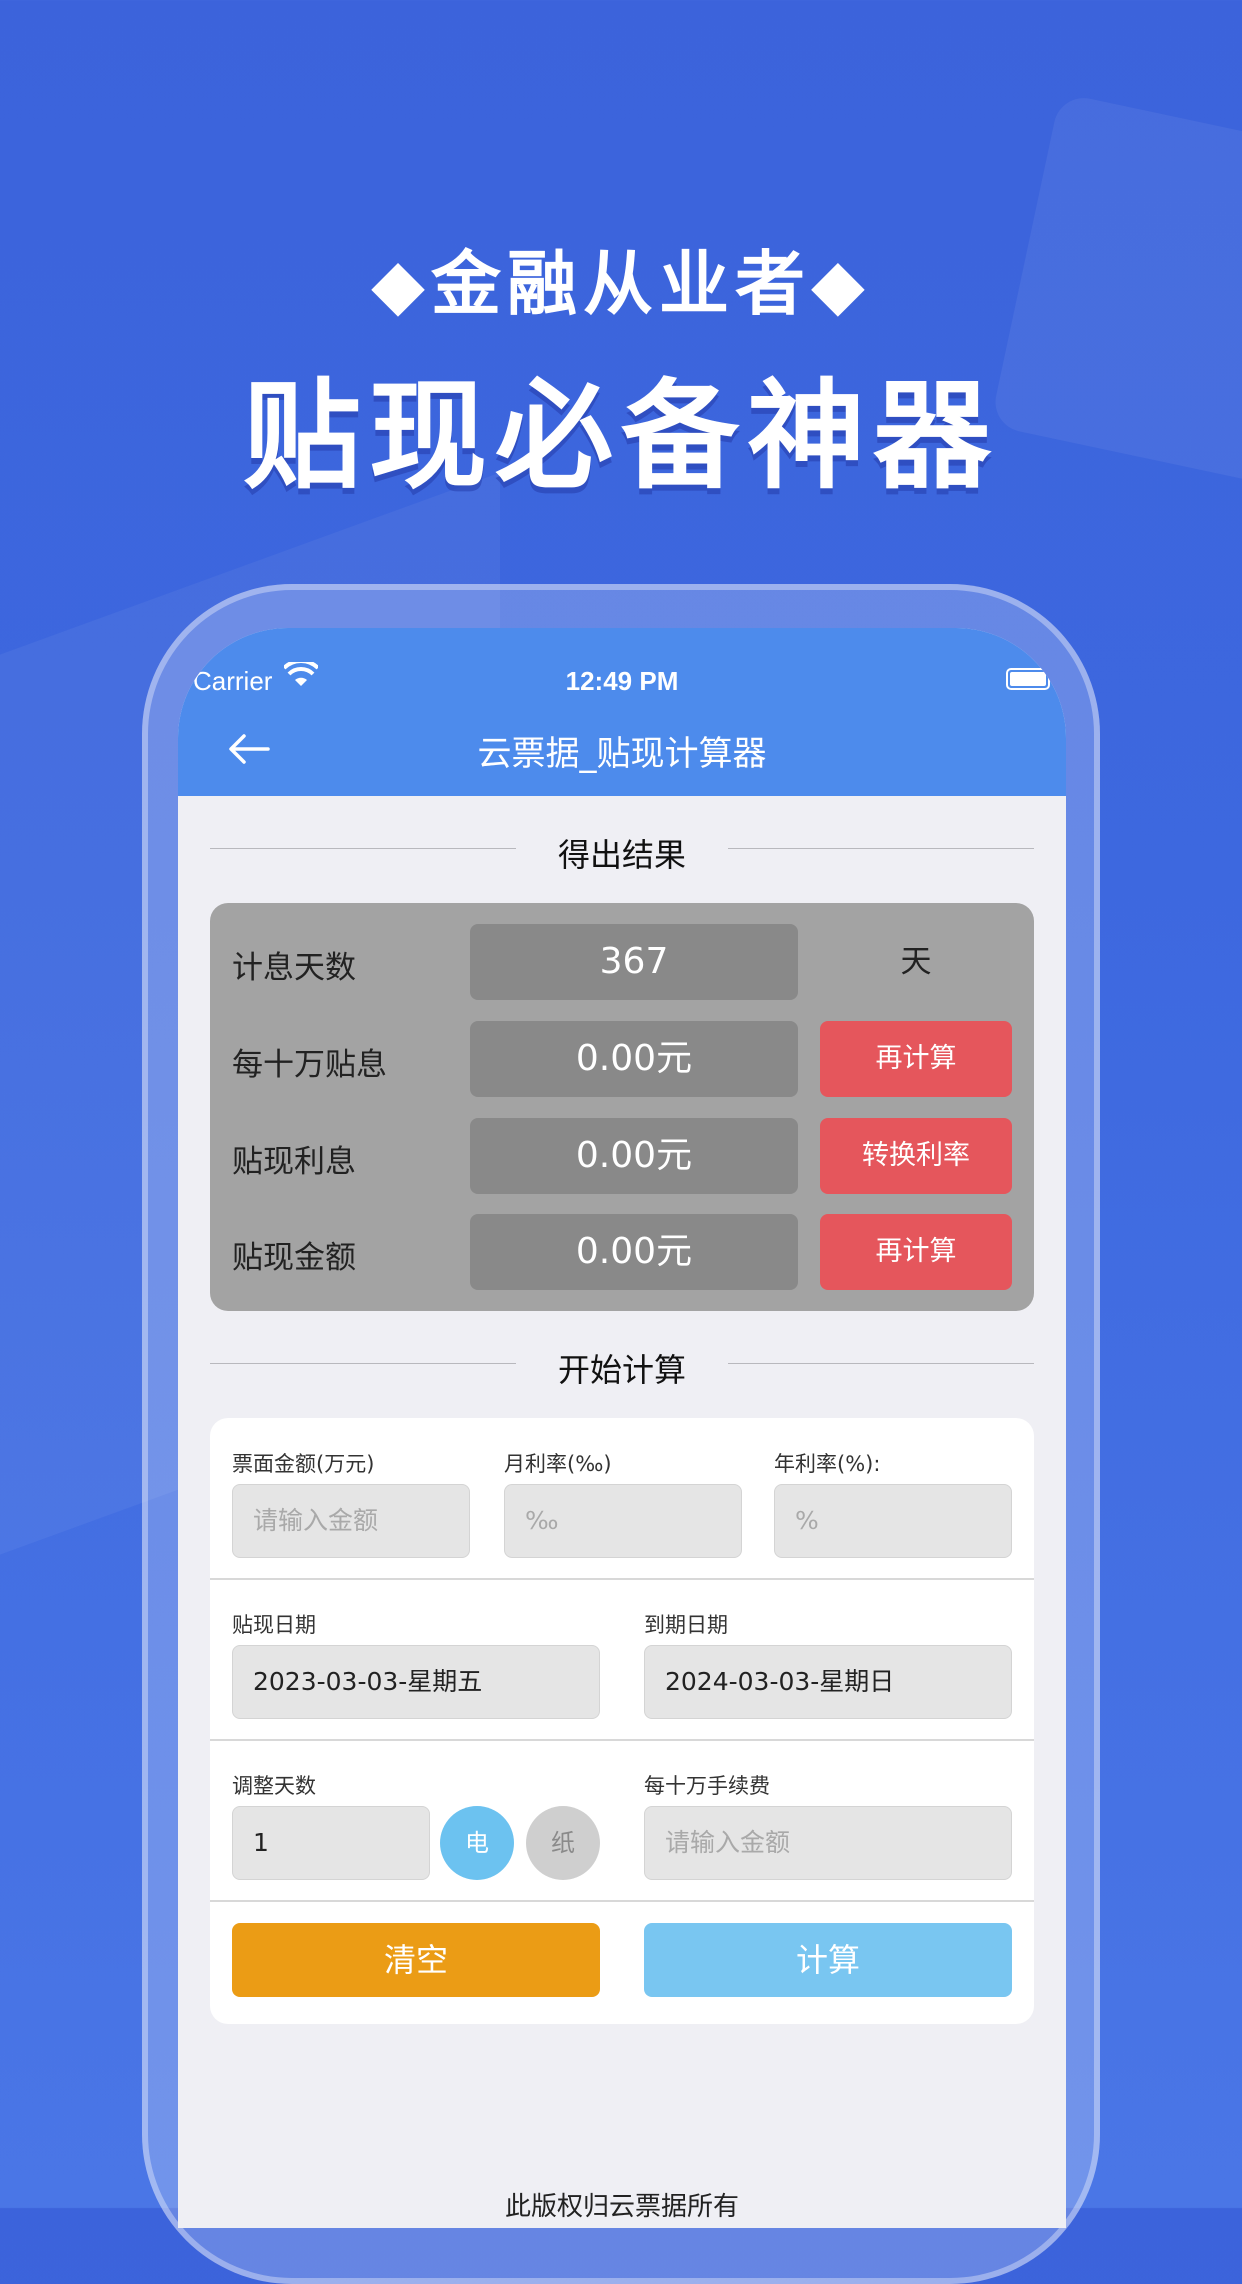 This screenshot has height=2284, width=1242. I want to click on monthly-rate-label: 月利率(‰), so click(558, 1464).